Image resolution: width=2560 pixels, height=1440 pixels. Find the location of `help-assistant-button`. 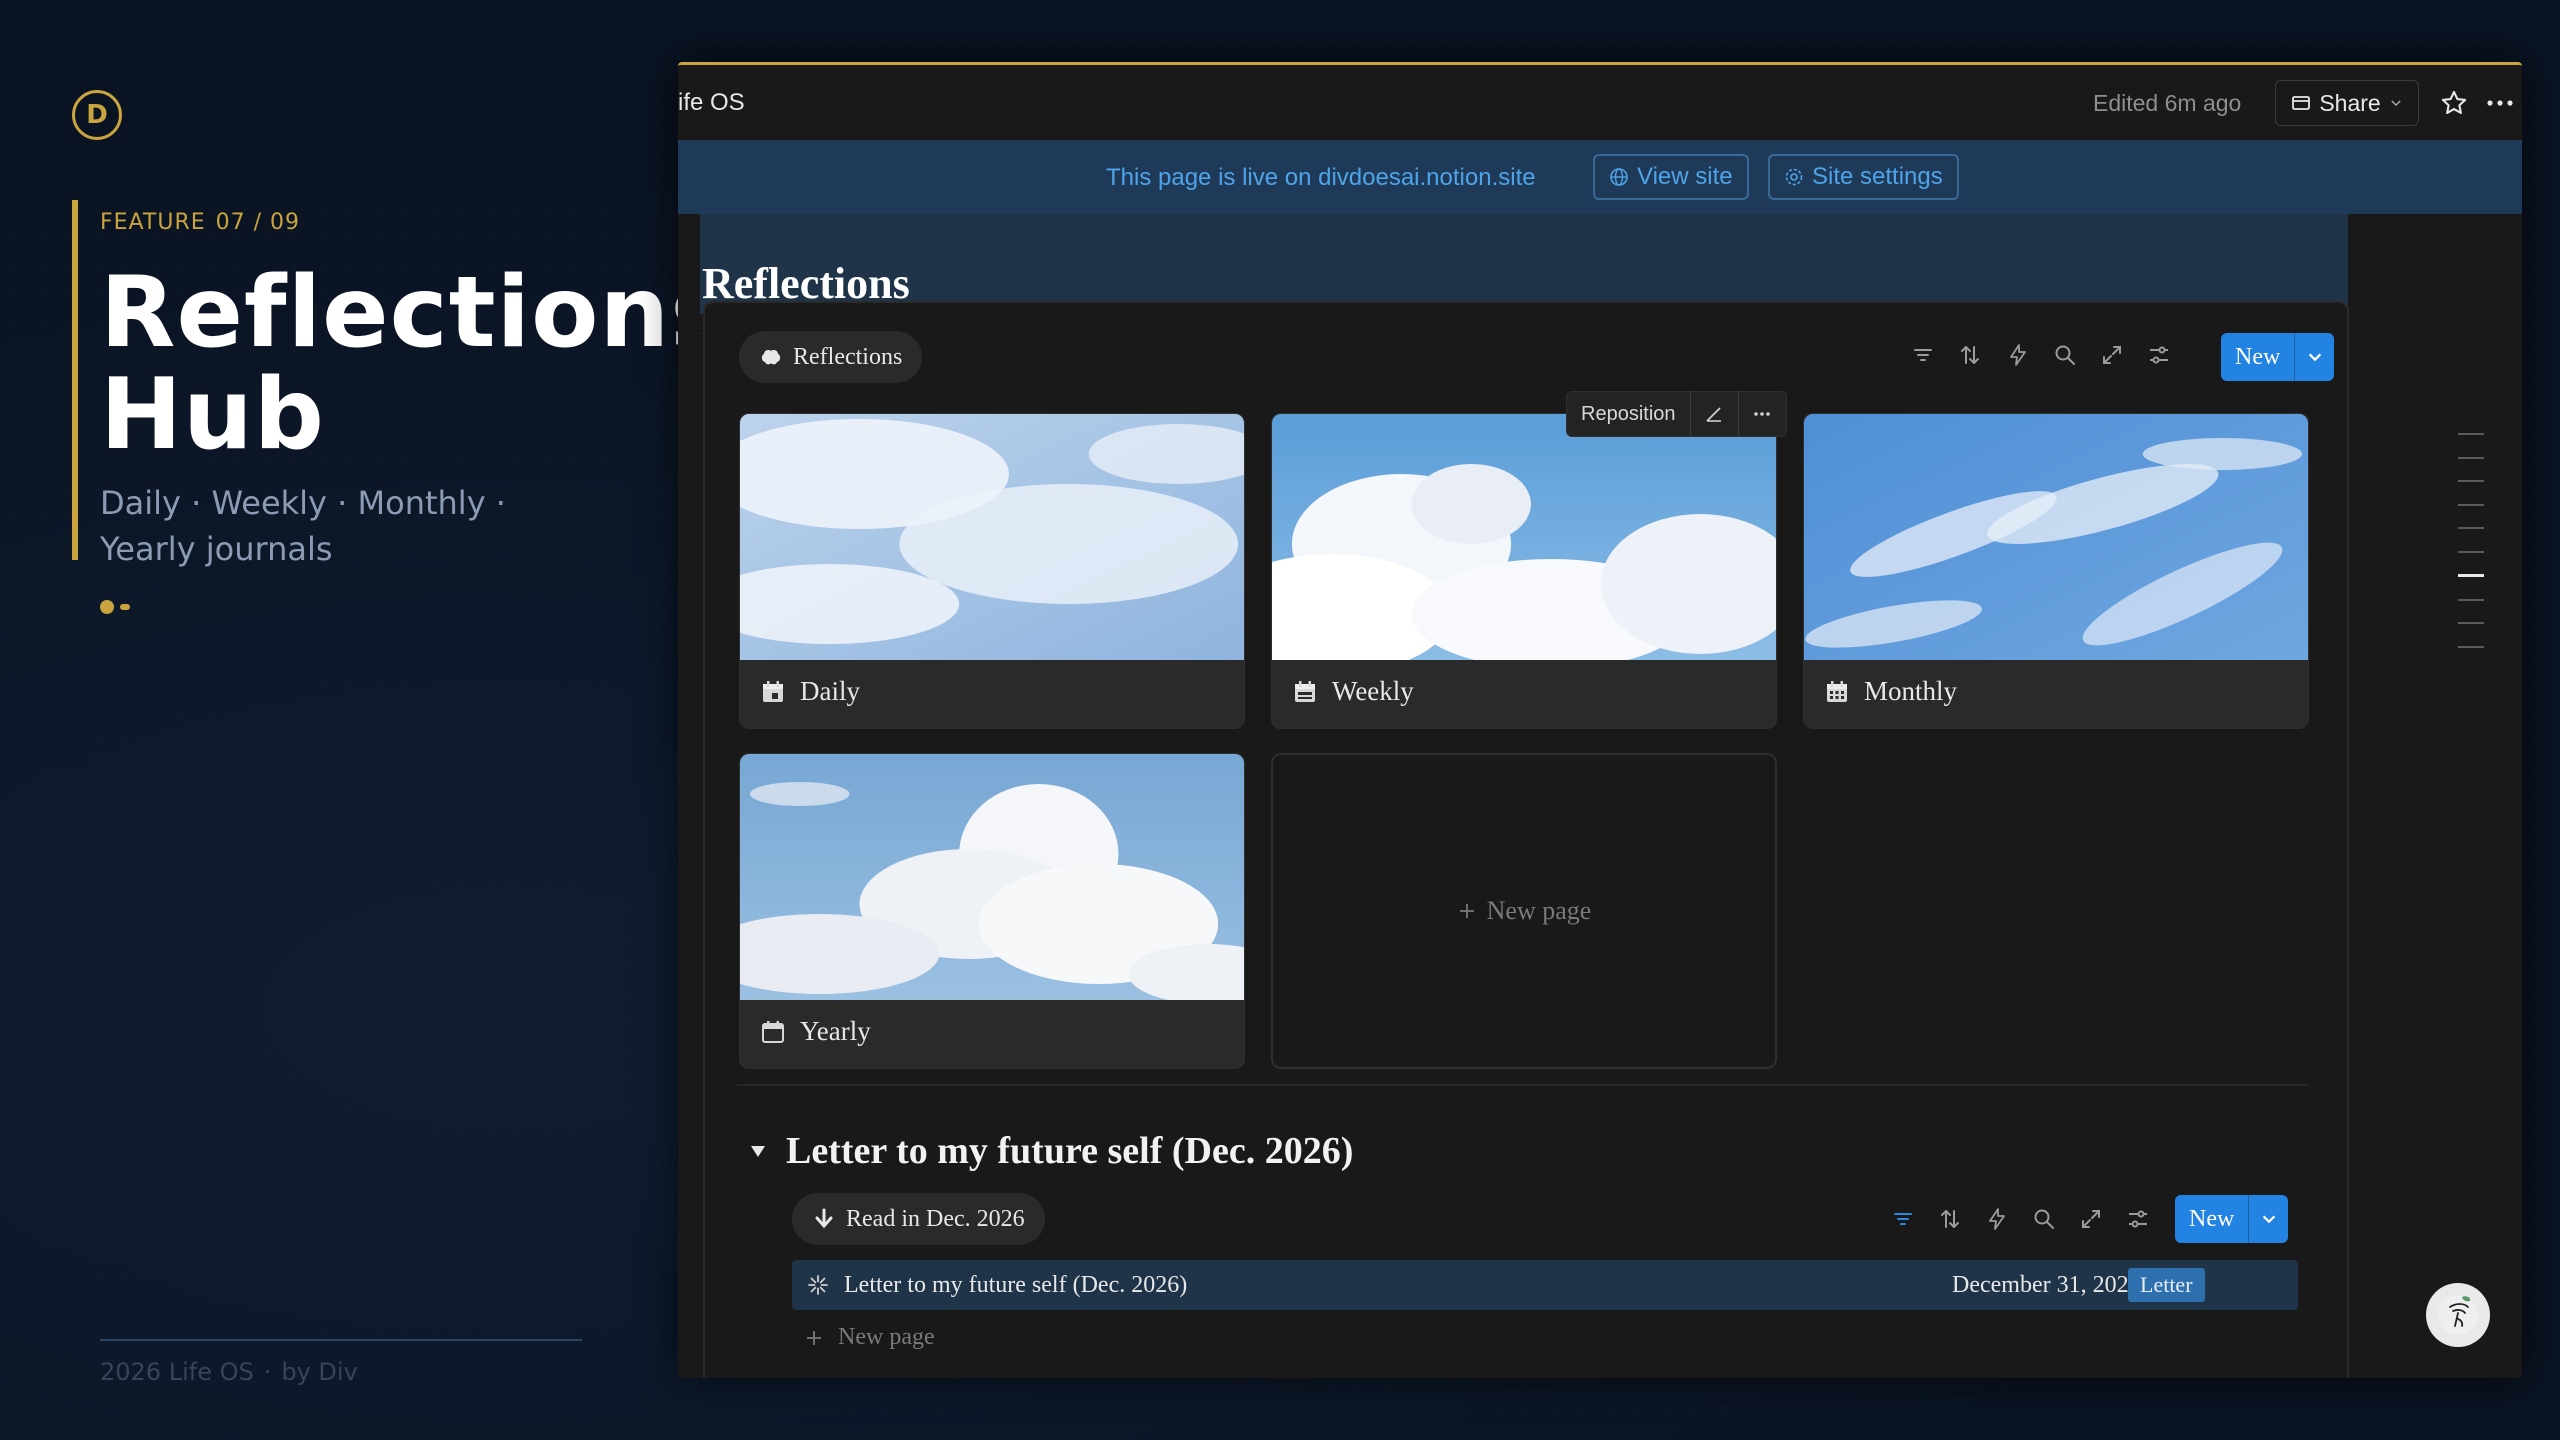

help-assistant-button is located at coordinates (2458, 1315).